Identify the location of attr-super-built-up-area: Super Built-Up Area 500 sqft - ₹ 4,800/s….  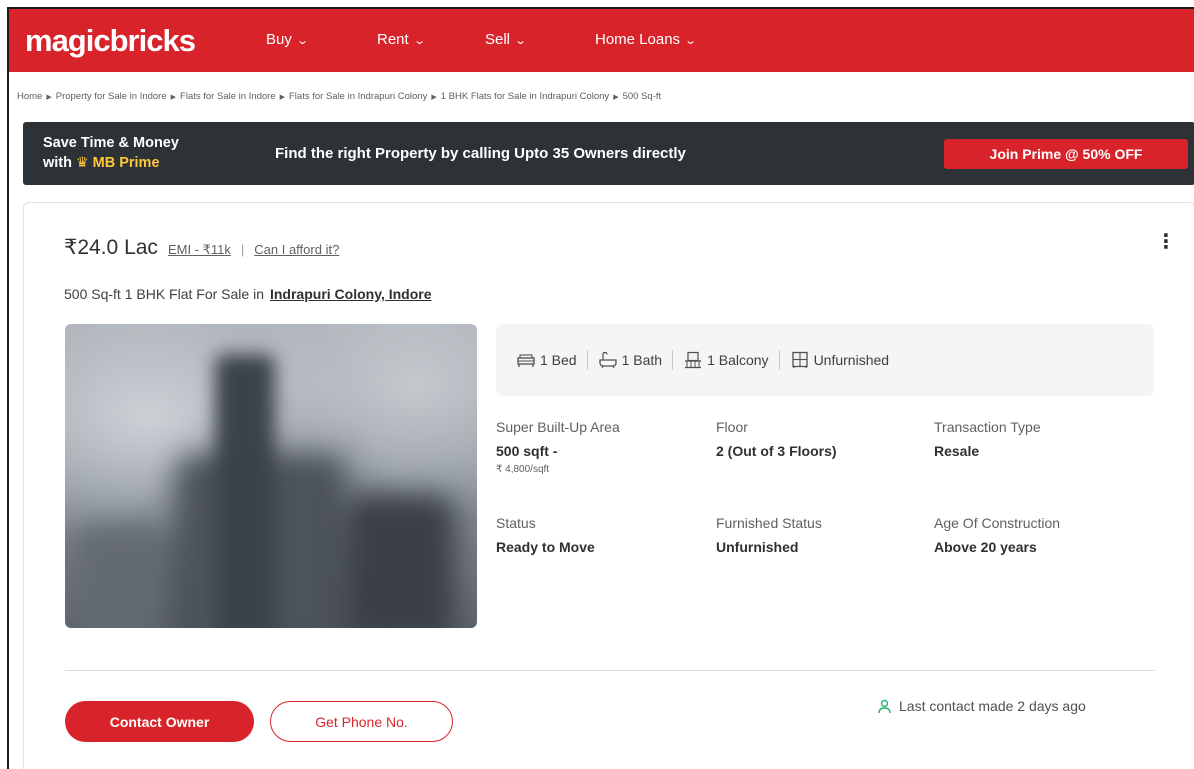
(558, 447).